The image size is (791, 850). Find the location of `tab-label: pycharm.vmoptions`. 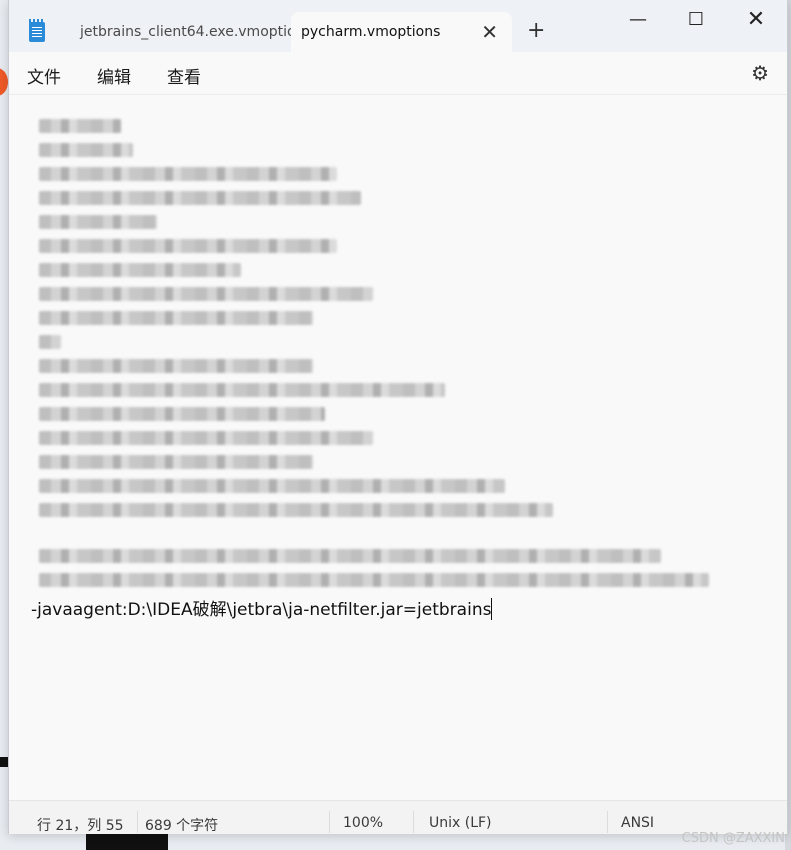

tab-label: pycharm.vmoptions is located at coordinates (371, 32).